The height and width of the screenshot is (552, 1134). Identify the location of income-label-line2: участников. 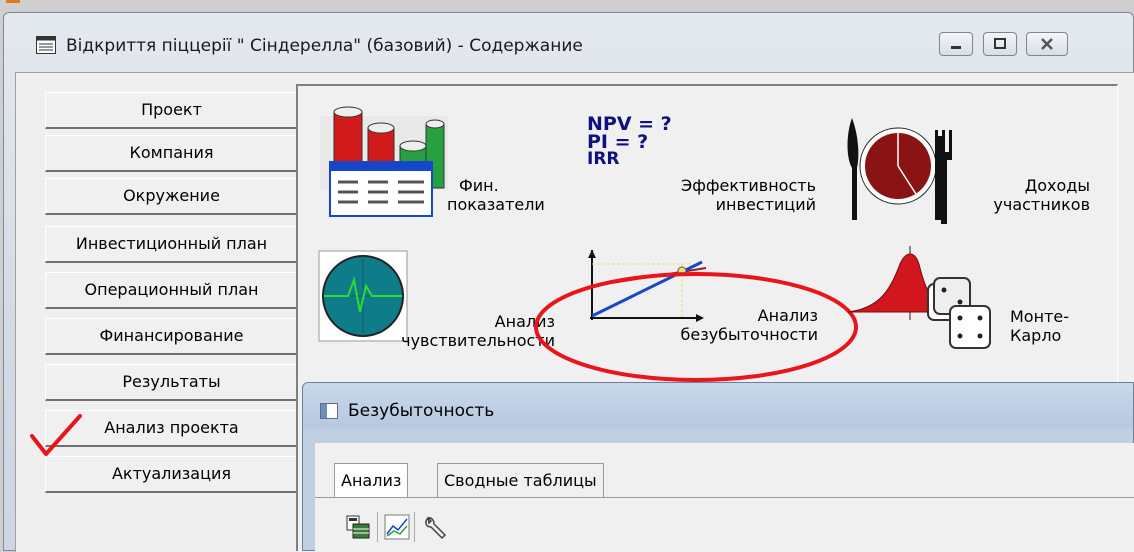
(1041, 204).